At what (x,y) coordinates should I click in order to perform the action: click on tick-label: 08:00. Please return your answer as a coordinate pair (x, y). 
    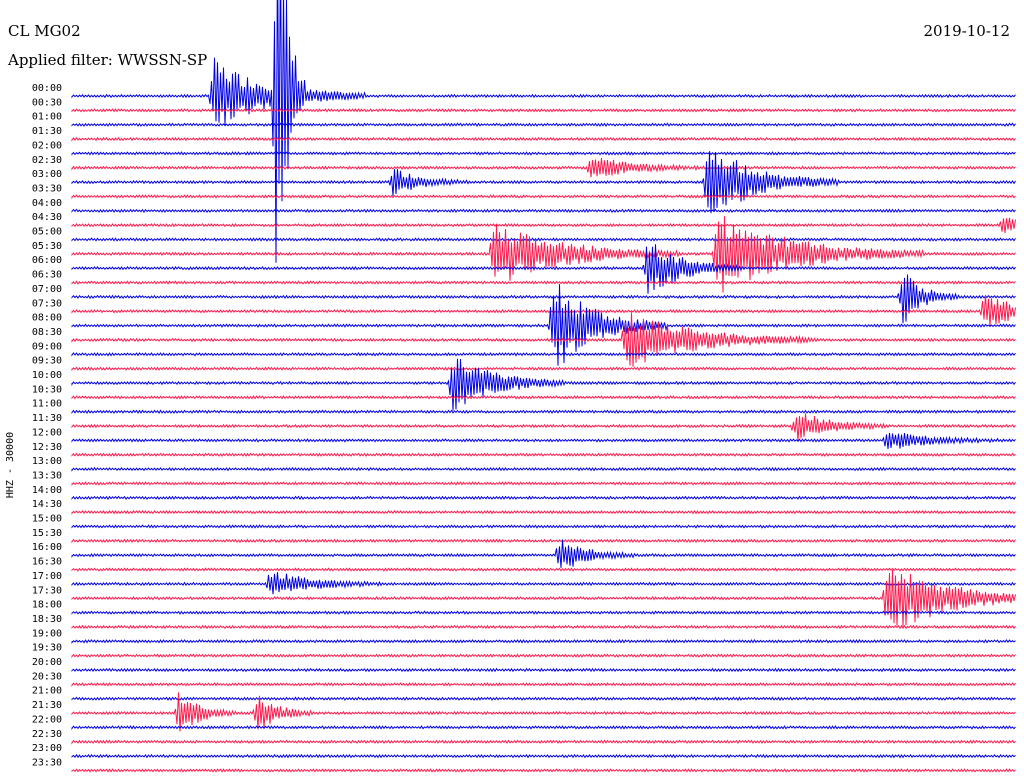
    Looking at the image, I should click on (47, 318).